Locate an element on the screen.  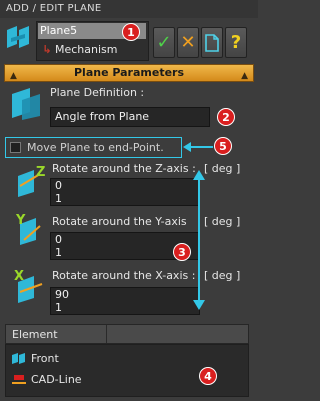
rotate-z-value: 0 is located at coordinates (125, 185).